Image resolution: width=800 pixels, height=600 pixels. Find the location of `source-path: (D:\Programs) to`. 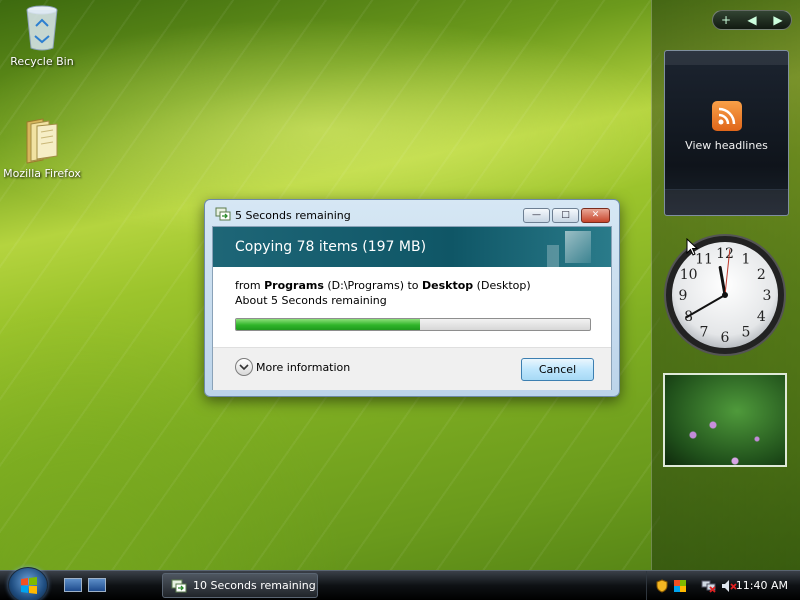

source-path: (D:\Programs) to is located at coordinates (373, 285).